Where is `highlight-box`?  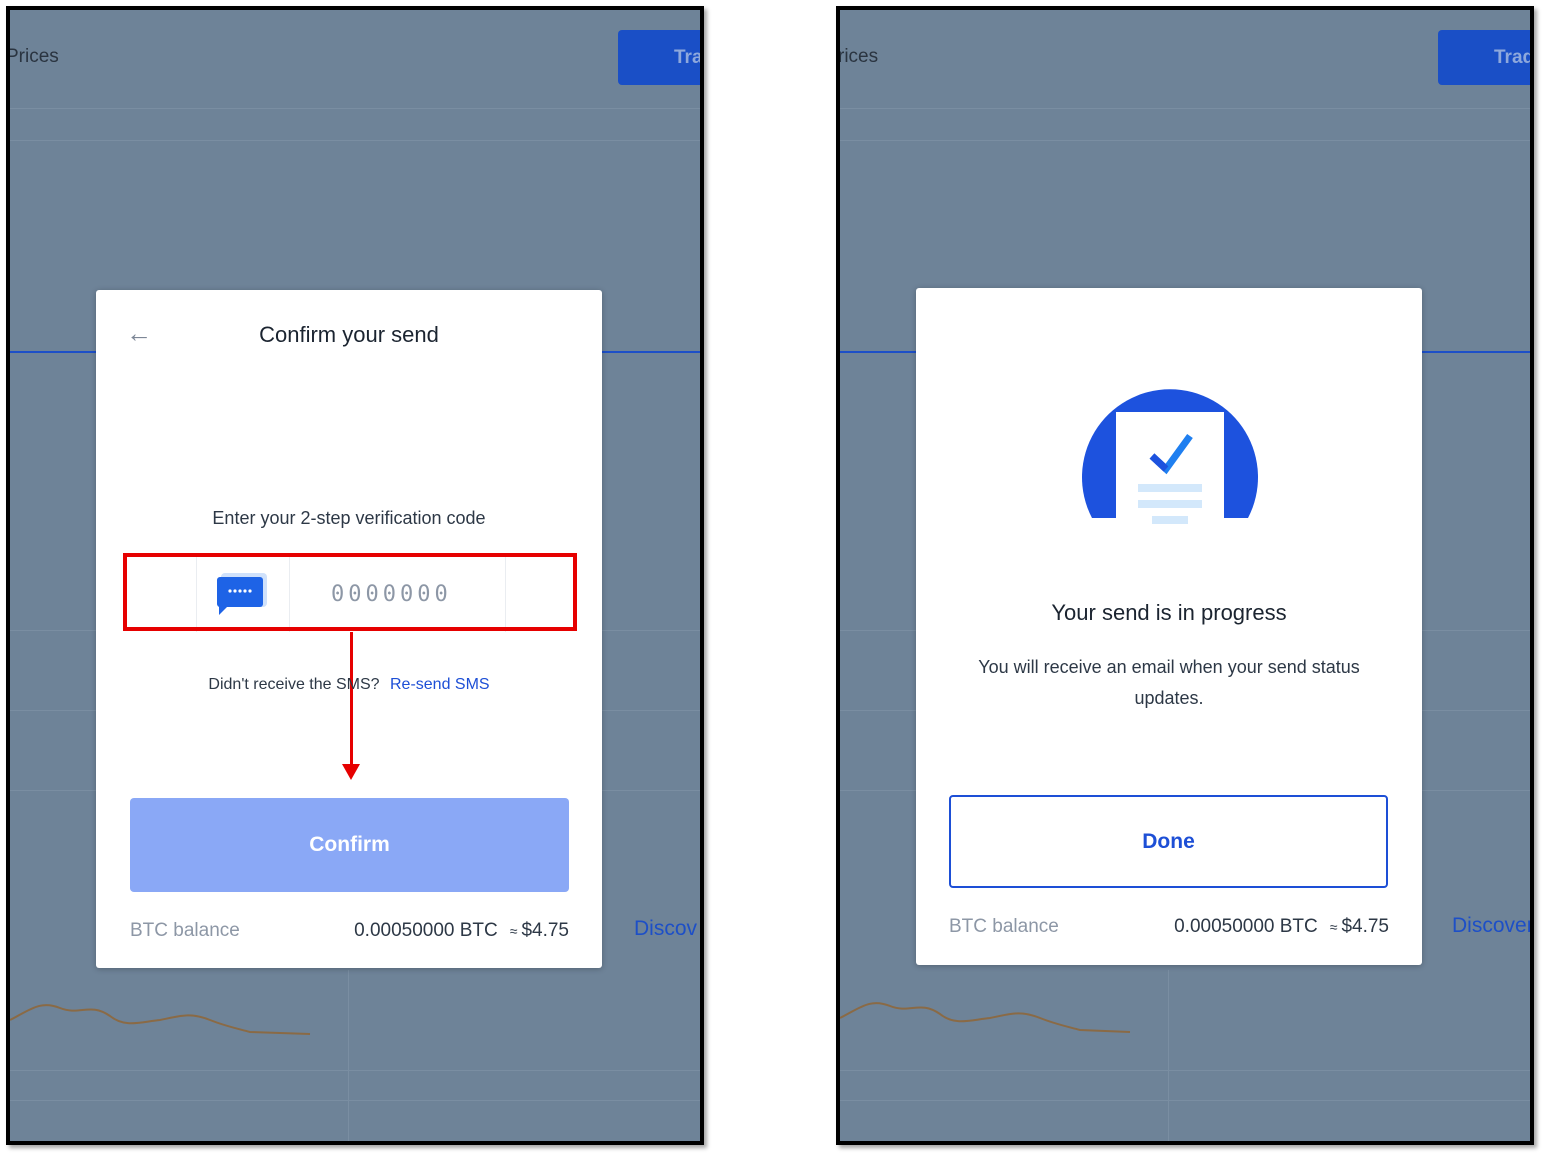
highlight-box is located at coordinates (350, 592).